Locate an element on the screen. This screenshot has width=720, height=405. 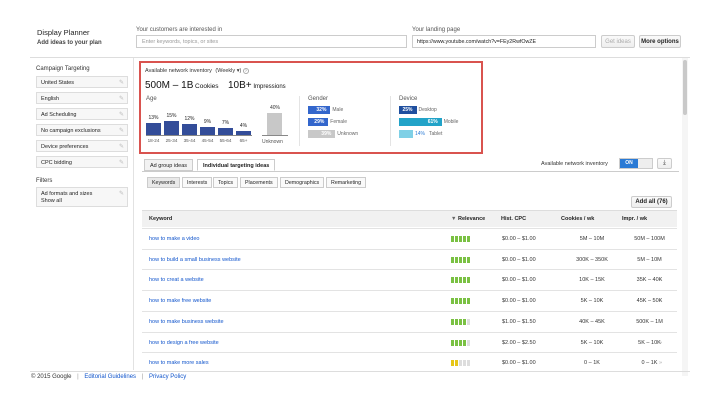
gender-pct: 32% is located at coordinates (321, 110).